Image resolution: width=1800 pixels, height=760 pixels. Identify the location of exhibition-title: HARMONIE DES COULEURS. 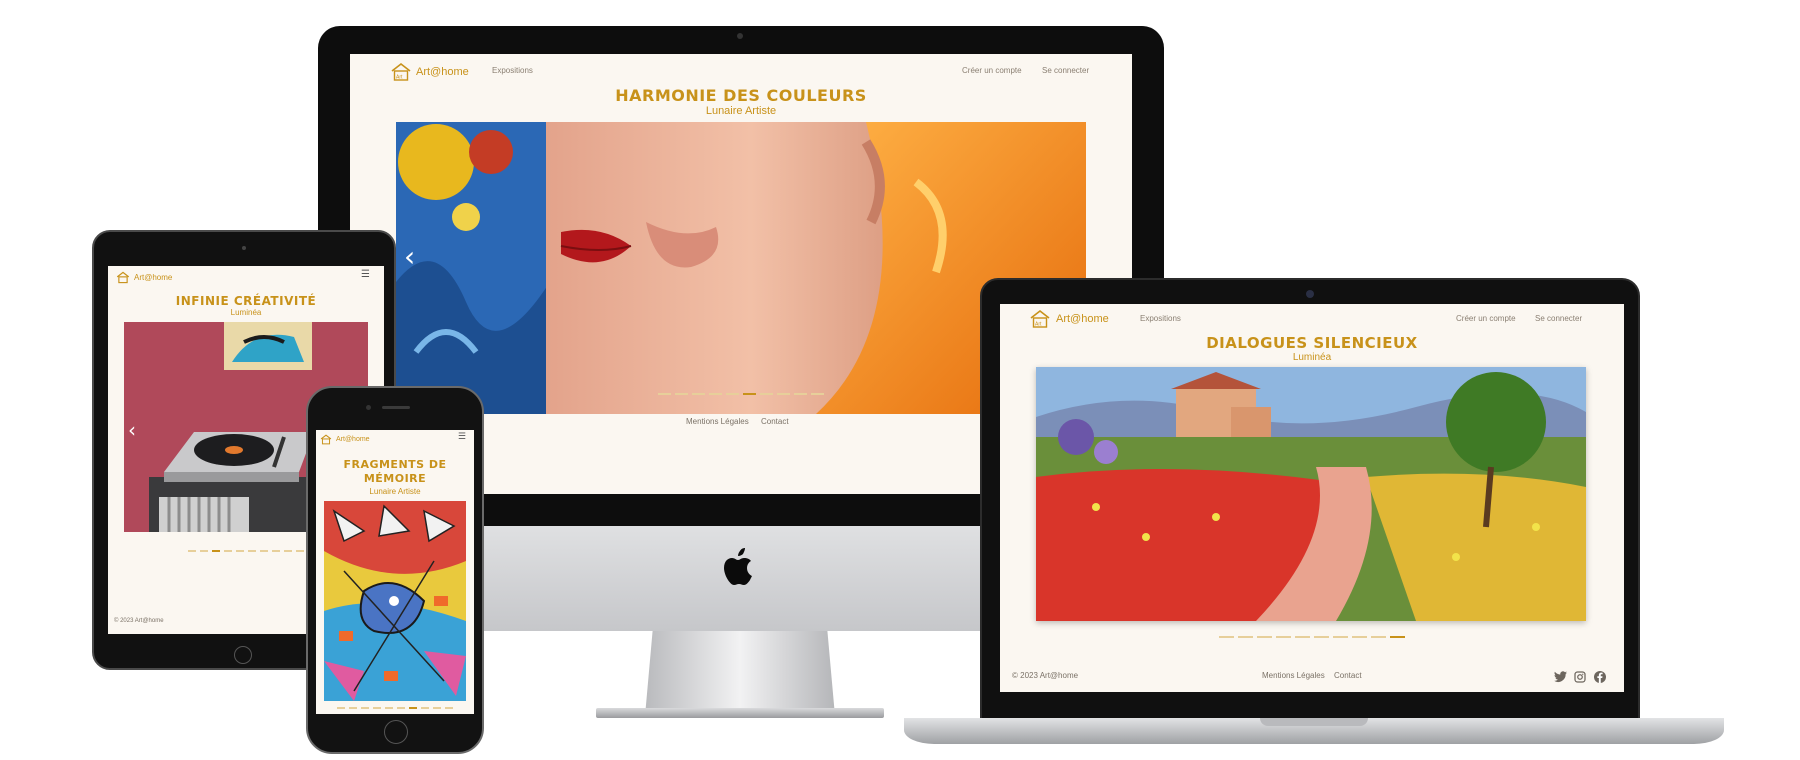
(741, 95).